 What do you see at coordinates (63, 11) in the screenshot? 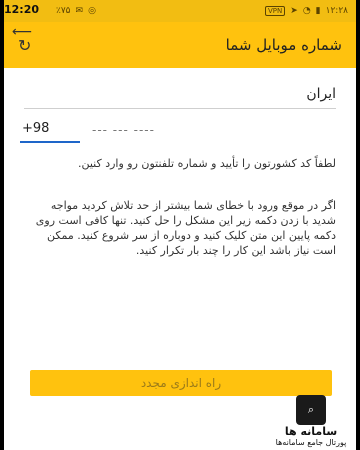
I see `battery-percent: ٪۷۵` at bounding box center [63, 11].